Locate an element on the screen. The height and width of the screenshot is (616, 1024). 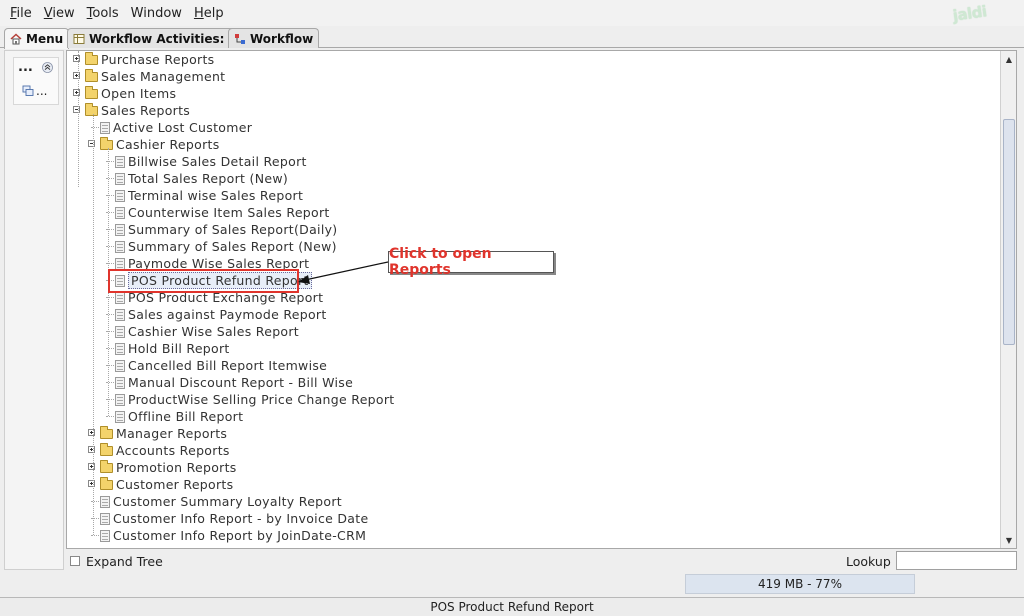
tree-item: POS Product Refund Report is located at coordinates (209, 280).